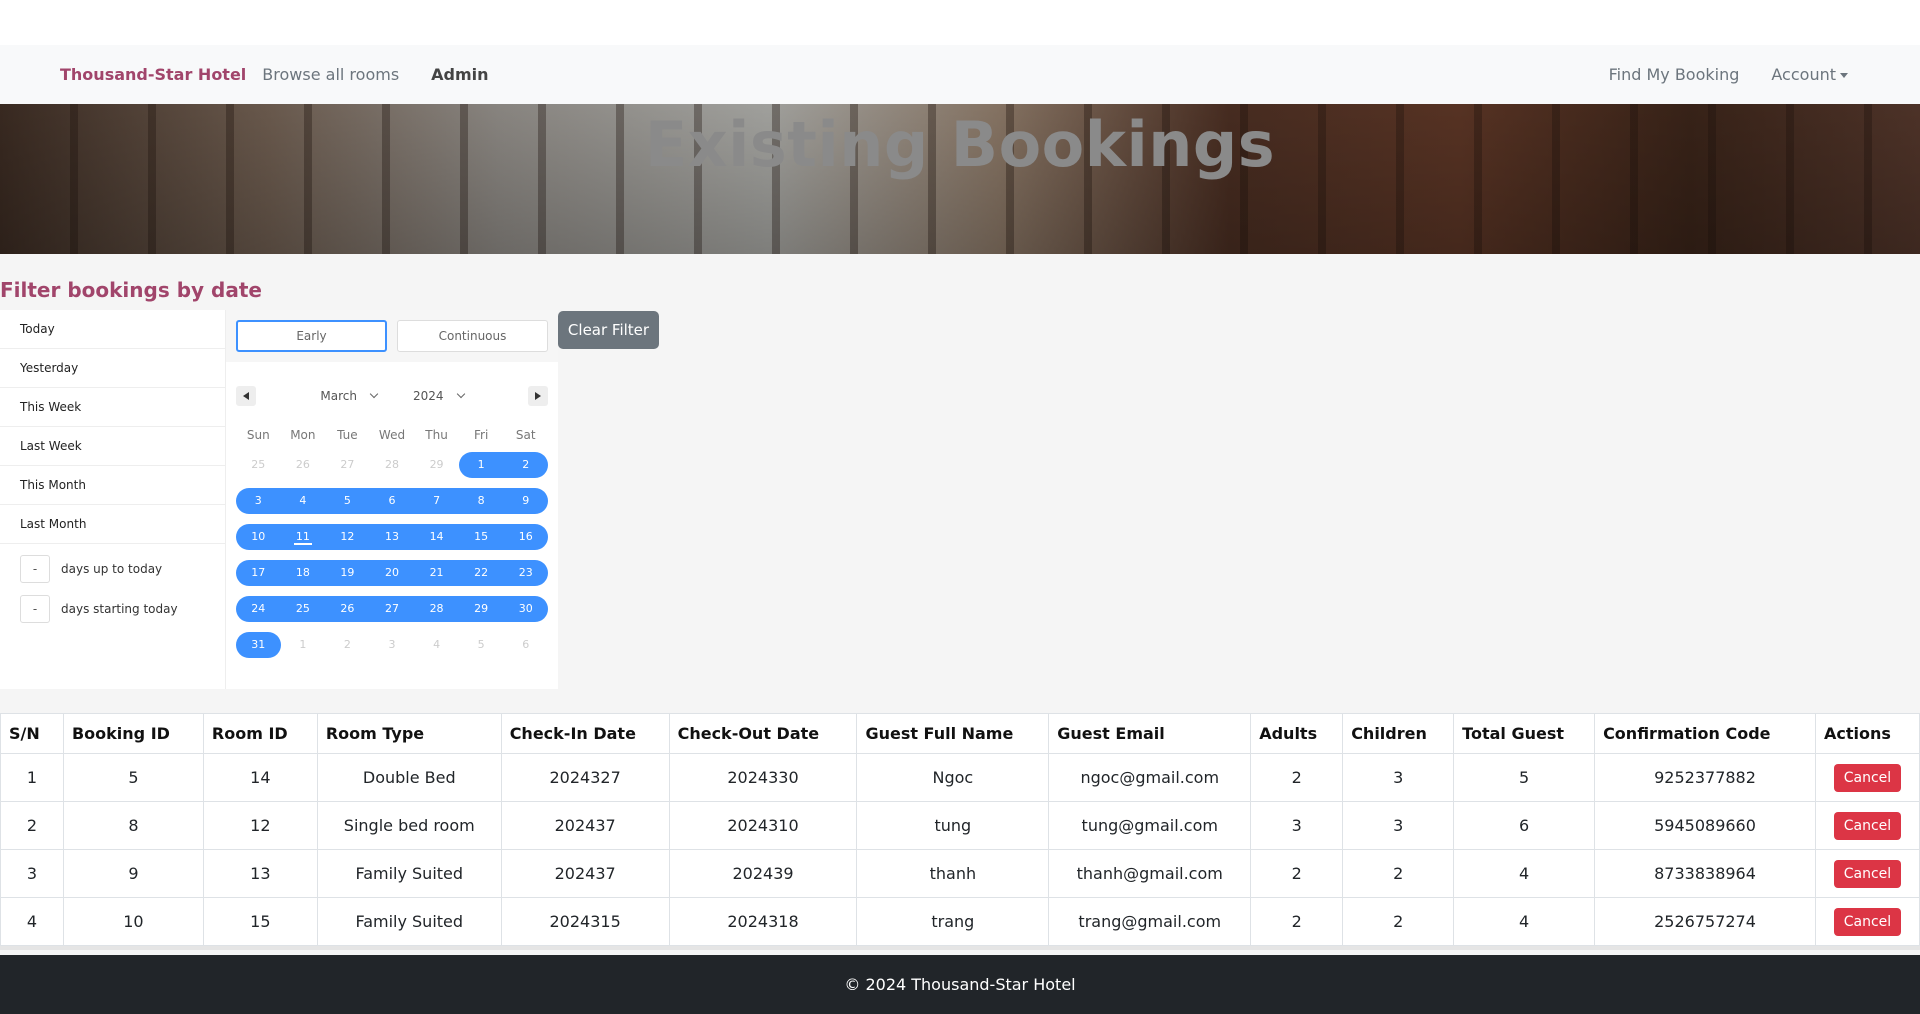 The width and height of the screenshot is (1920, 1014). I want to click on account-dropdown: Account, so click(1809, 74).